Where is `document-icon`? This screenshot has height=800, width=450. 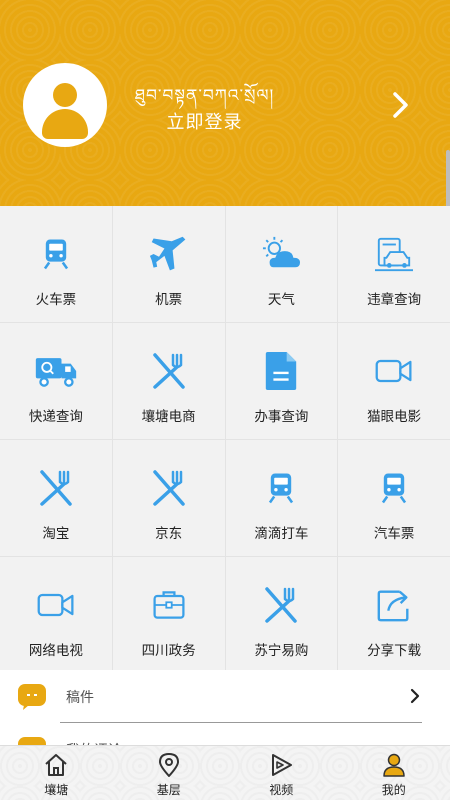 document-icon is located at coordinates (281, 371).